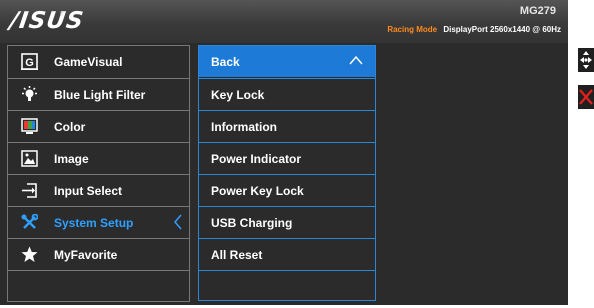 The image size is (594, 308). What do you see at coordinates (287, 61) in the screenshot?
I see `submenu-item-back: Back` at bounding box center [287, 61].